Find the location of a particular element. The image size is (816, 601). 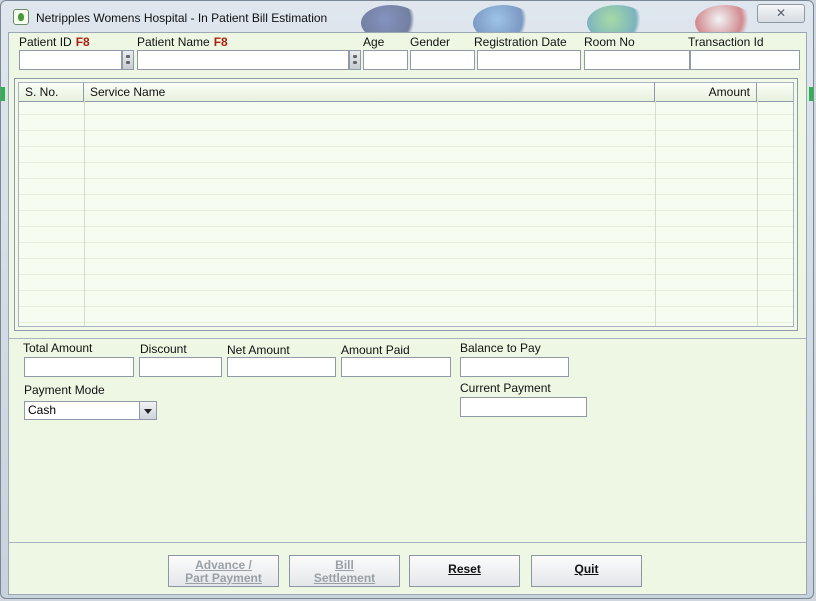

amount-paid-input is located at coordinates (396, 367).